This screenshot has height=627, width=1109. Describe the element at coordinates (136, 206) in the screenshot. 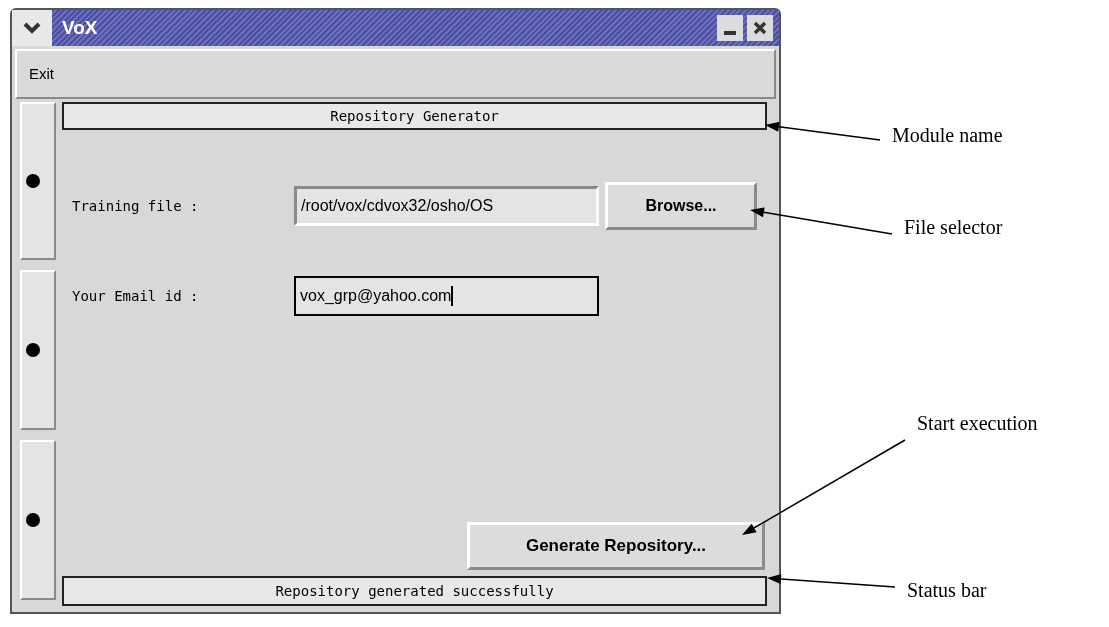

I see `field-label: Training file :` at that location.